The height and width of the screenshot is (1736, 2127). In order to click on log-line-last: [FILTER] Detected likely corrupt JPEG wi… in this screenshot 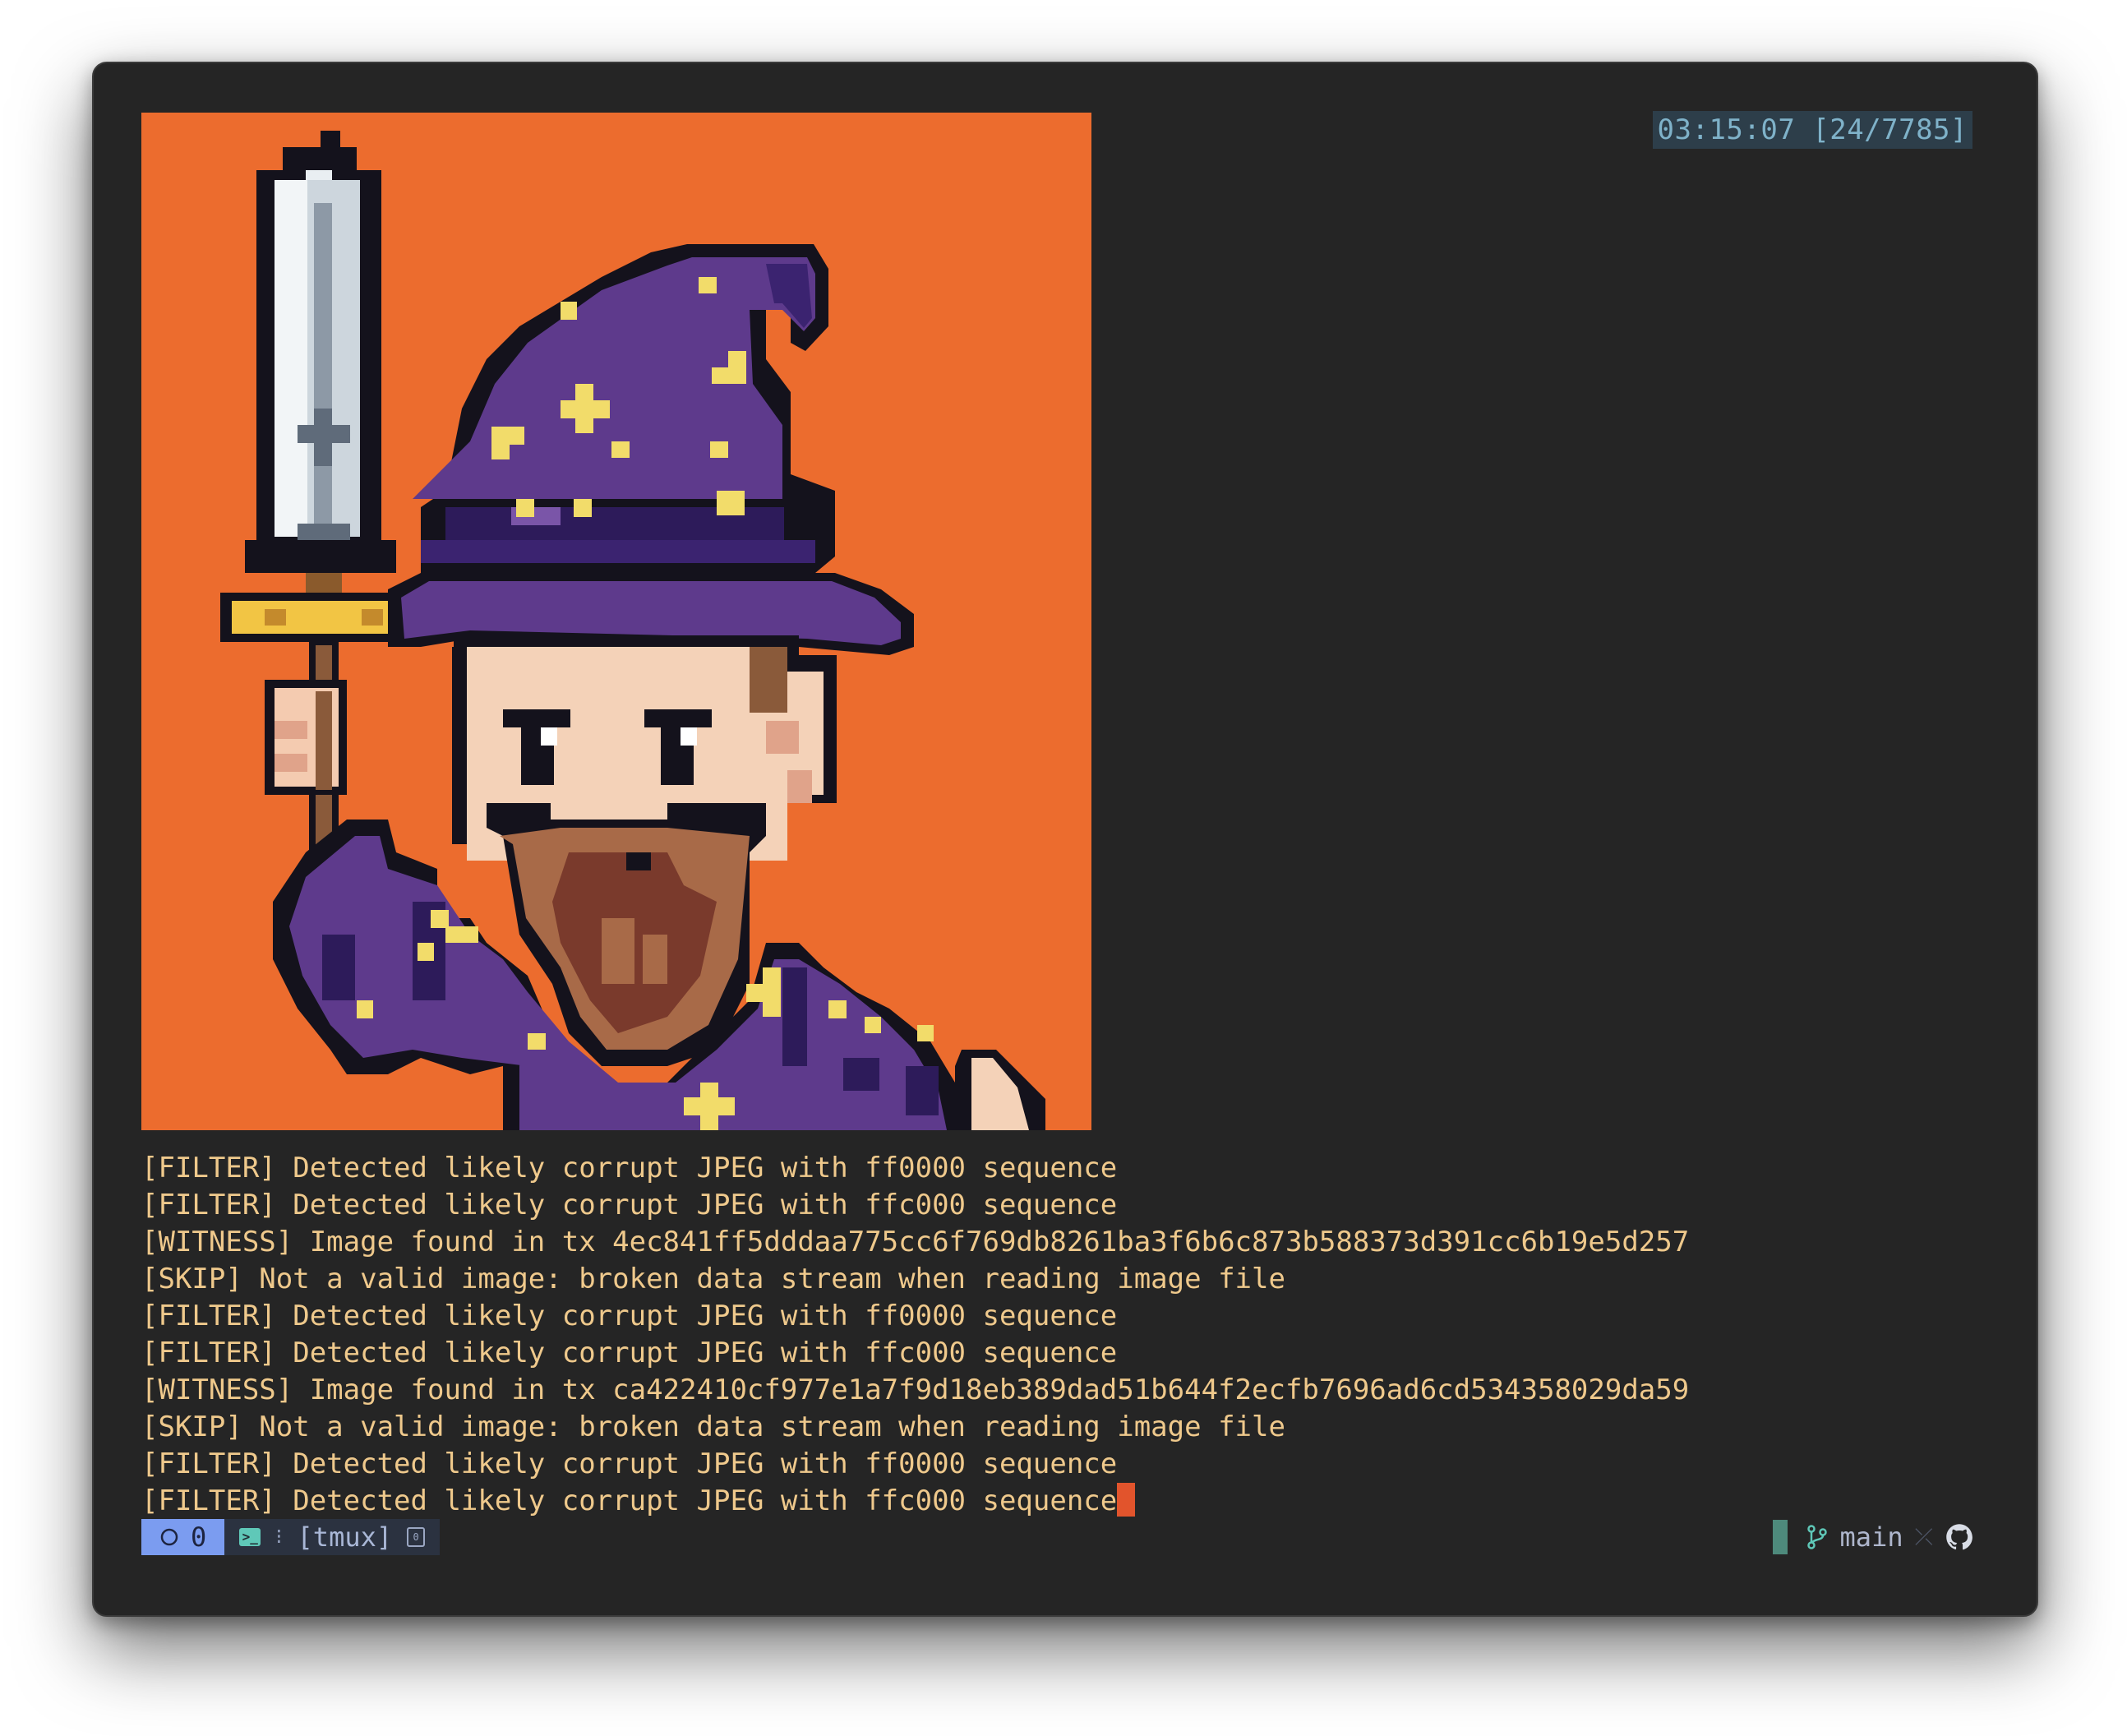, I will do `click(915, 1502)`.